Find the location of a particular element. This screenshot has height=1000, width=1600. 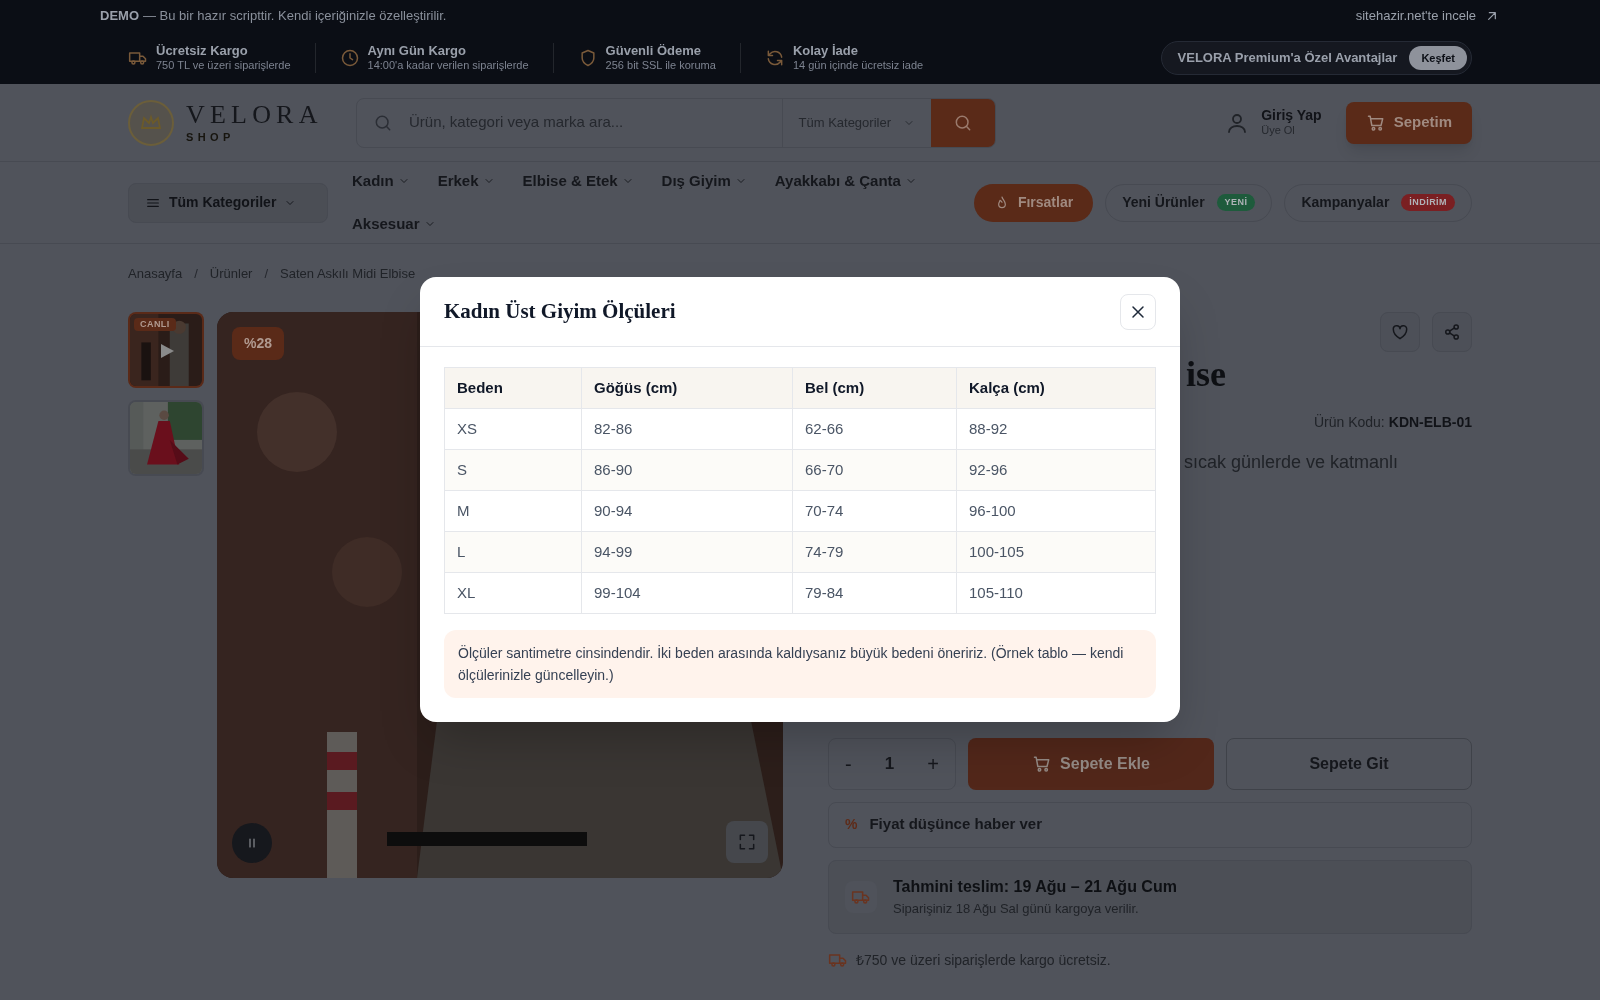

crown-logo-icon is located at coordinates (151, 122).